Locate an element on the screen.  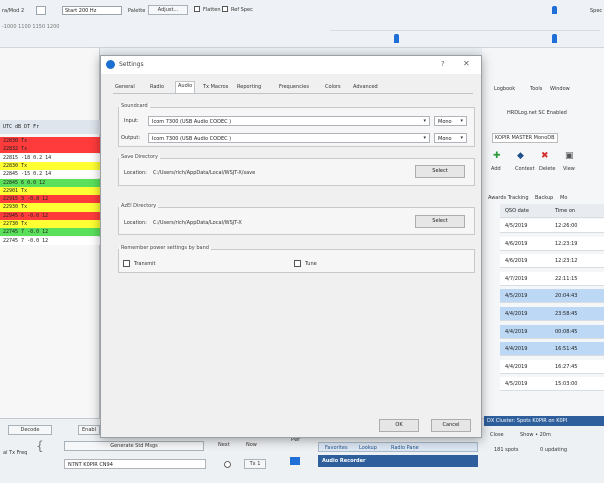
next-tx1-radio is located at coordinates (227, 464).